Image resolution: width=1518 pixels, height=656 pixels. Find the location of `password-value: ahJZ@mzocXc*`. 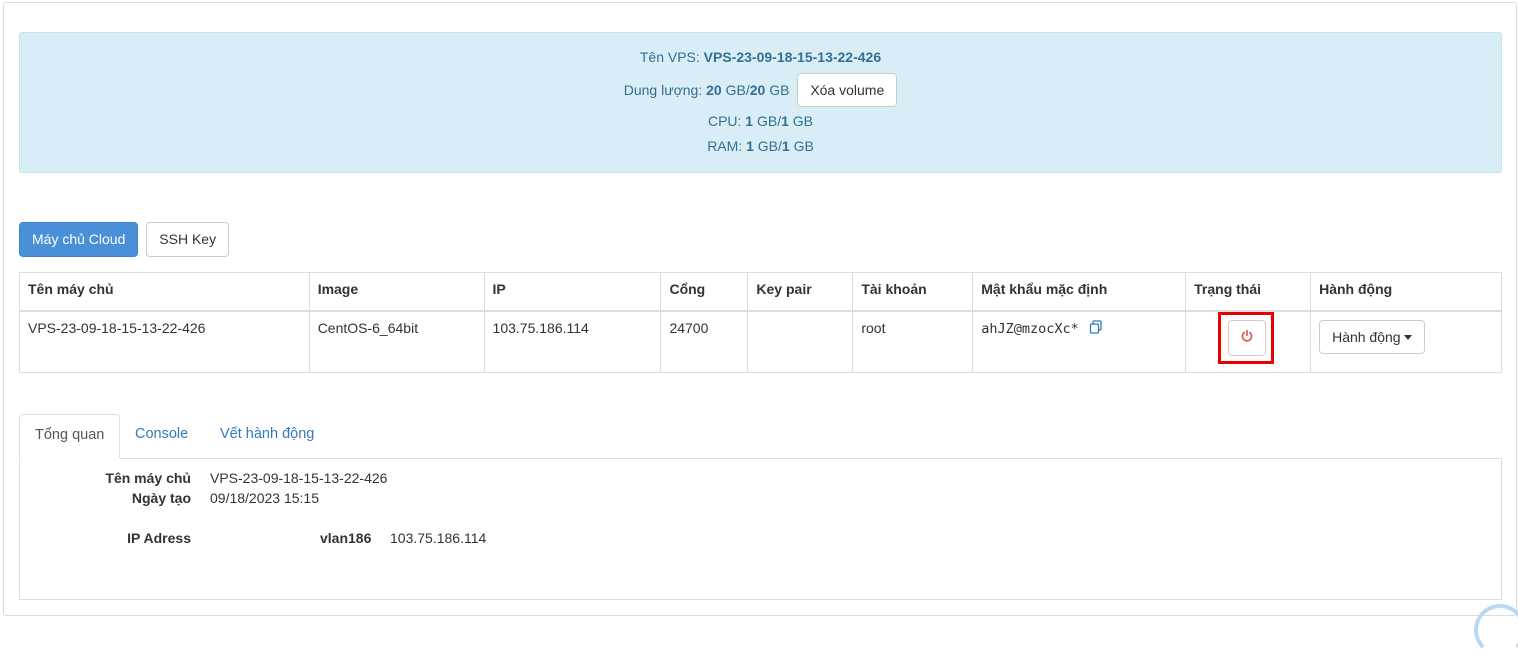

password-value: ahJZ@mzocXc* is located at coordinates (1030, 328).